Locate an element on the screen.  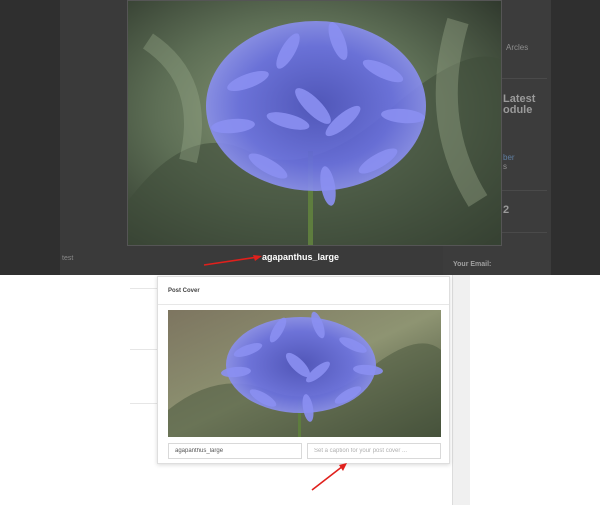
page-body-text: test is located at coordinates (68, 258).